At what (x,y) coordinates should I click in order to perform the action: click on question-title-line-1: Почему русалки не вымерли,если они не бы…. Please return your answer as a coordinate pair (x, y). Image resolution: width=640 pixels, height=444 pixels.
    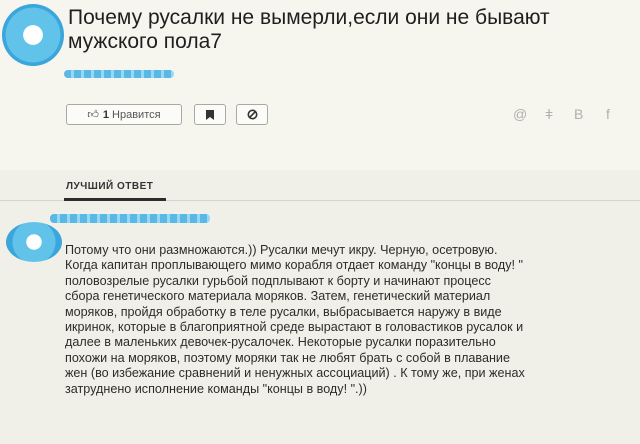
    Looking at the image, I should click on (309, 17).